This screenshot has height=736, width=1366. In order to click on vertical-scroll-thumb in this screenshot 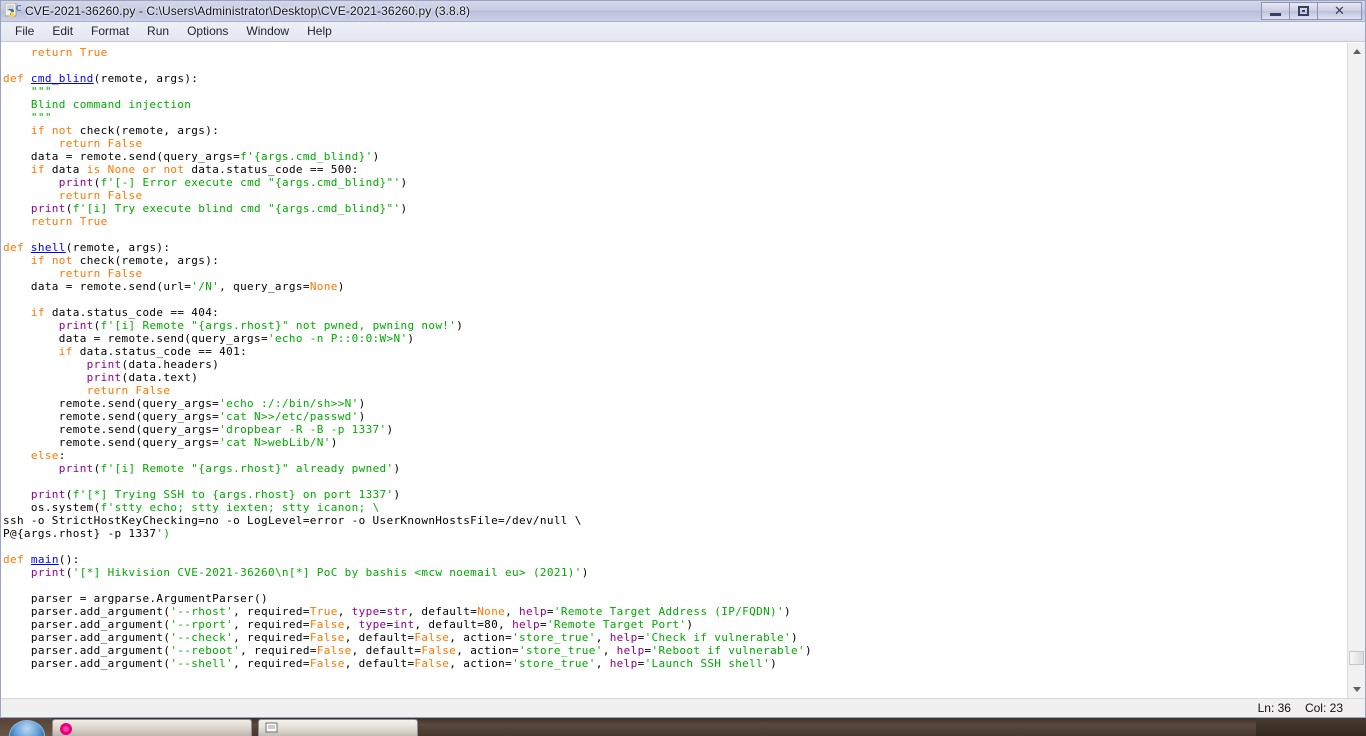, I will do `click(1356, 658)`.